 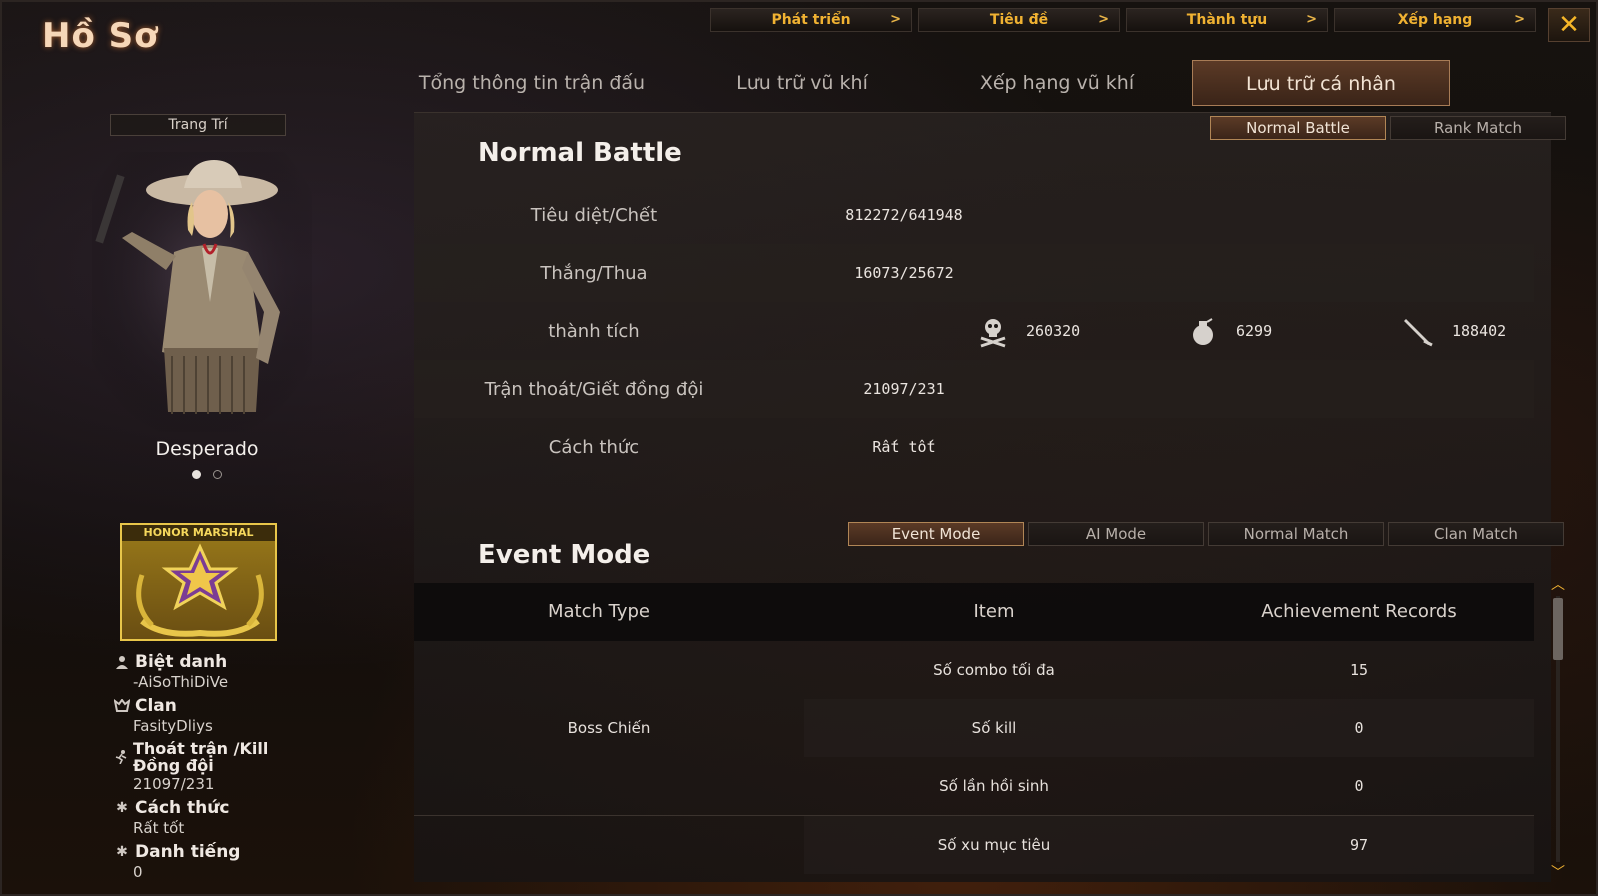 What do you see at coordinates (1558, 585) in the screenshot?
I see `scroll-up-icon: ︿` at bounding box center [1558, 585].